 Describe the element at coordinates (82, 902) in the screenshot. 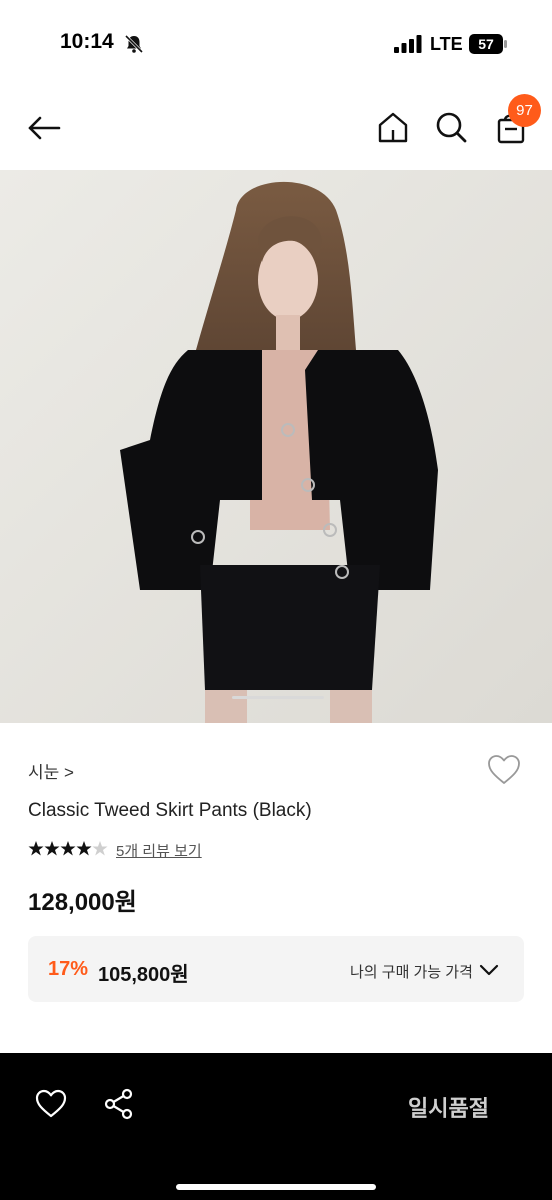

I see `original-price: 128,000원` at that location.